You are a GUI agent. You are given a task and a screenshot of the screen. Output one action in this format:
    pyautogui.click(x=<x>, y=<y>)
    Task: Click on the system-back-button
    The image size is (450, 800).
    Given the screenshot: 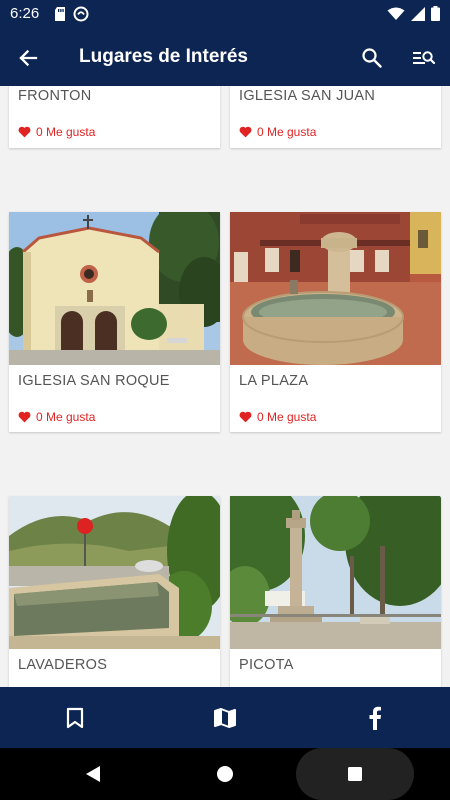 What is the action you would take?
    pyautogui.click(x=93, y=774)
    